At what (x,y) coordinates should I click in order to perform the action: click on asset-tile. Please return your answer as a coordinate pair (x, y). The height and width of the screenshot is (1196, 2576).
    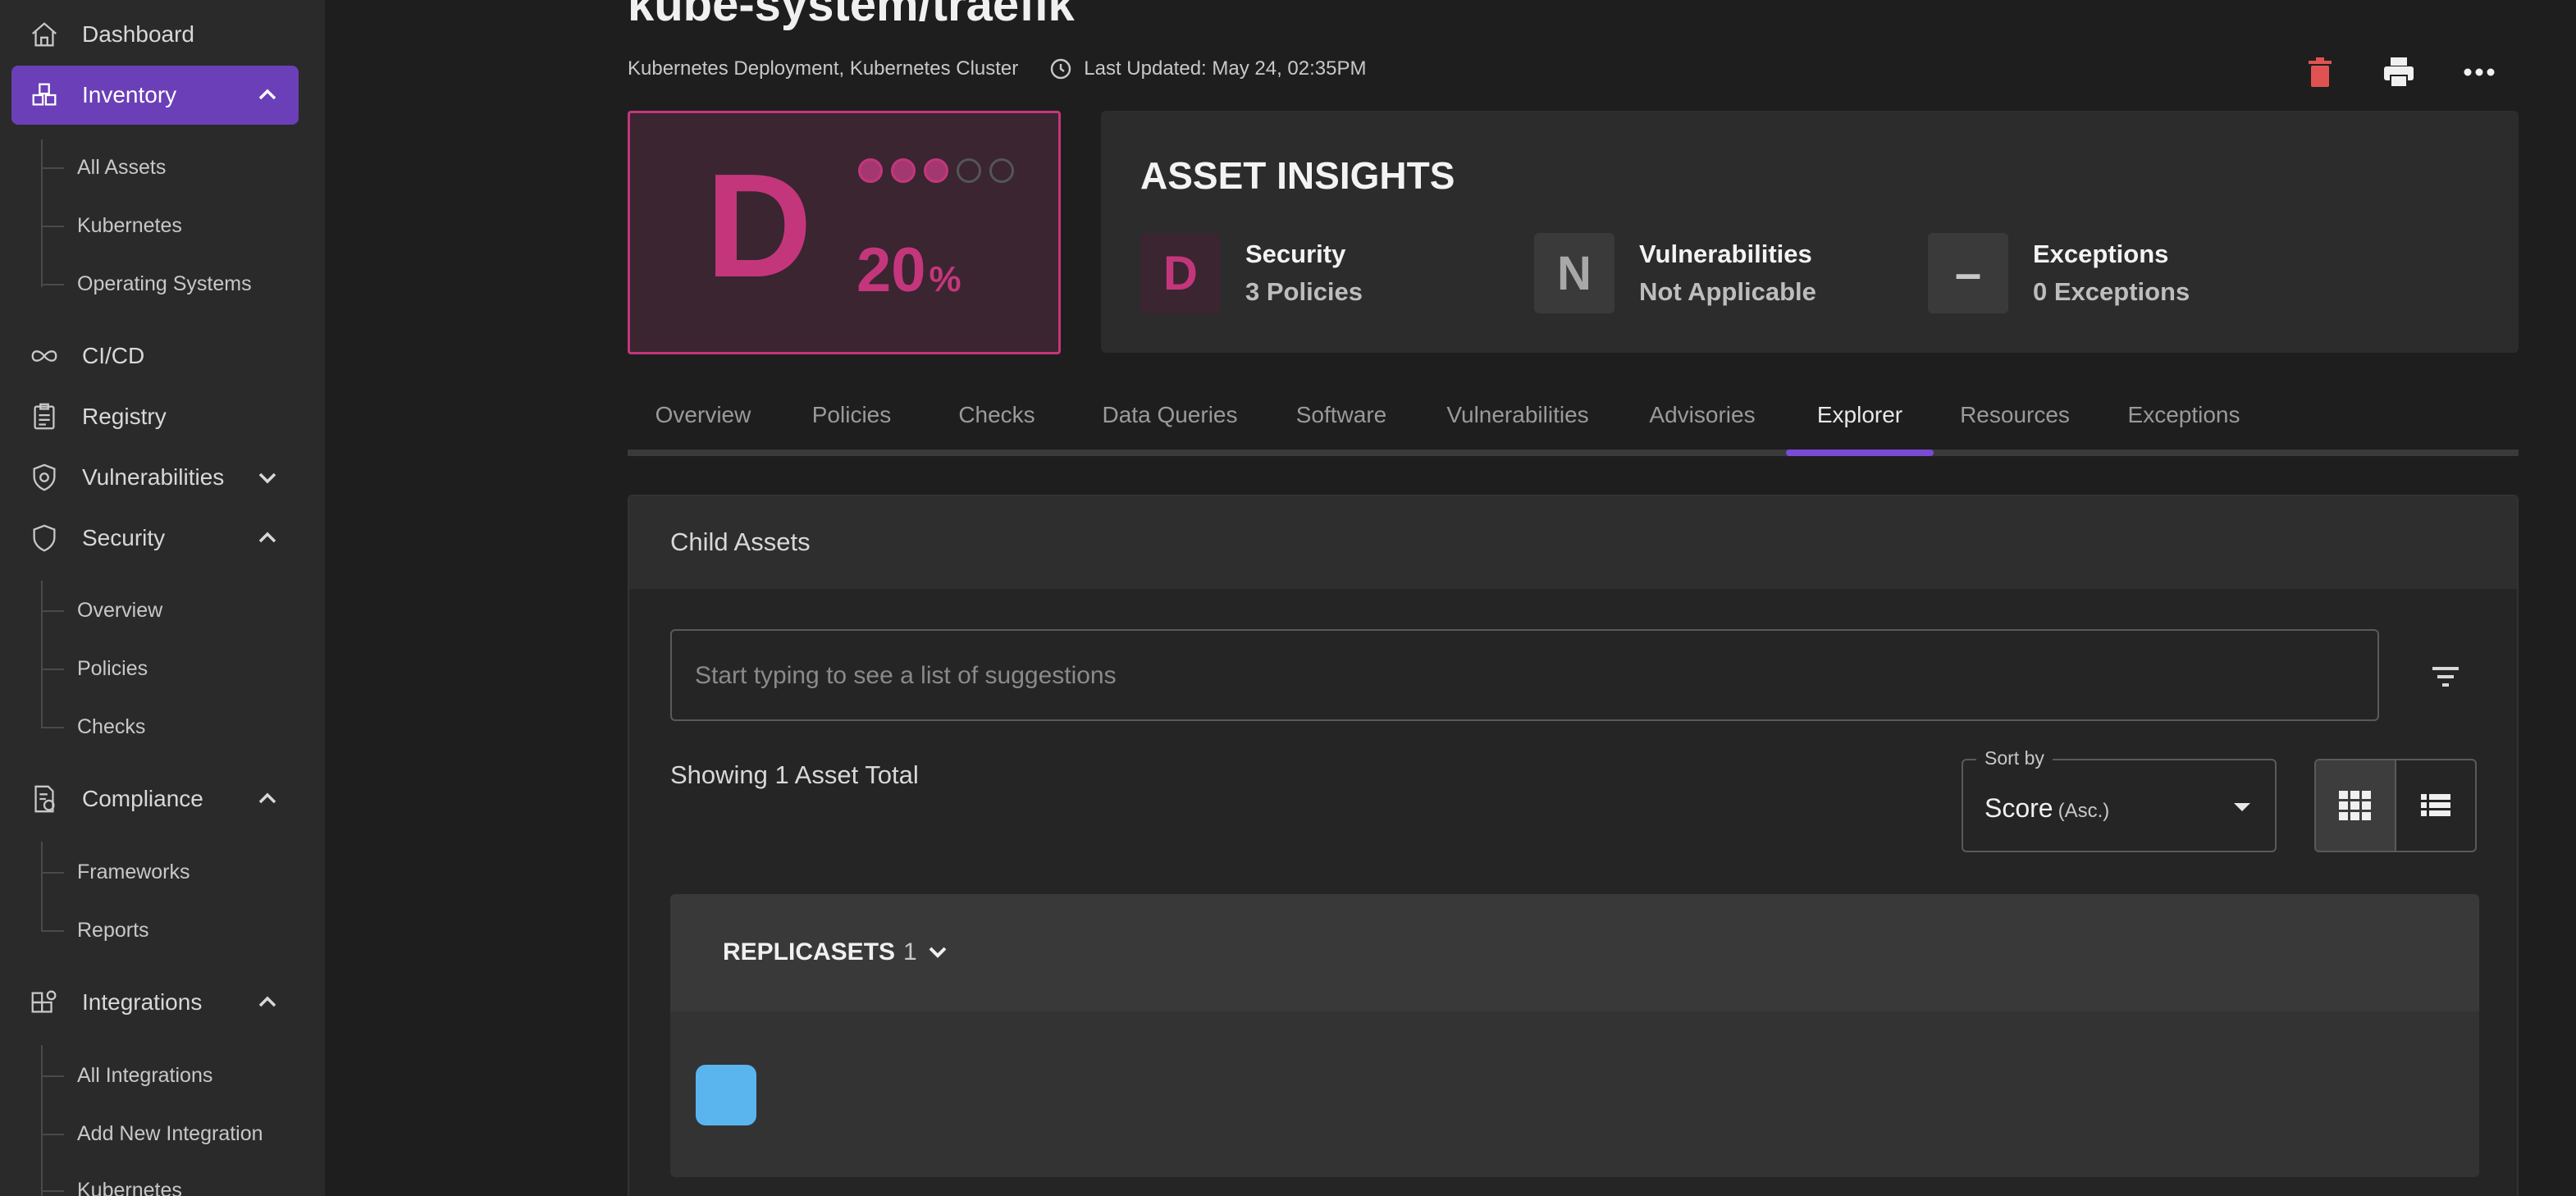
    Looking at the image, I should click on (726, 1095).